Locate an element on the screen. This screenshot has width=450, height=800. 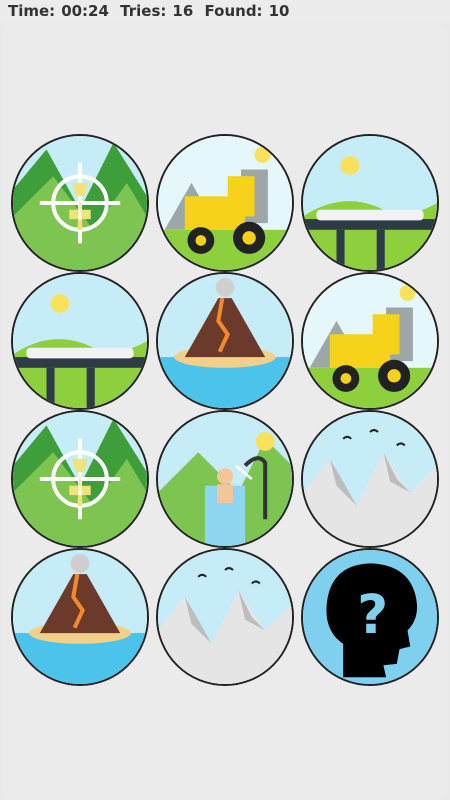
found-value: 10 is located at coordinates (279, 11).